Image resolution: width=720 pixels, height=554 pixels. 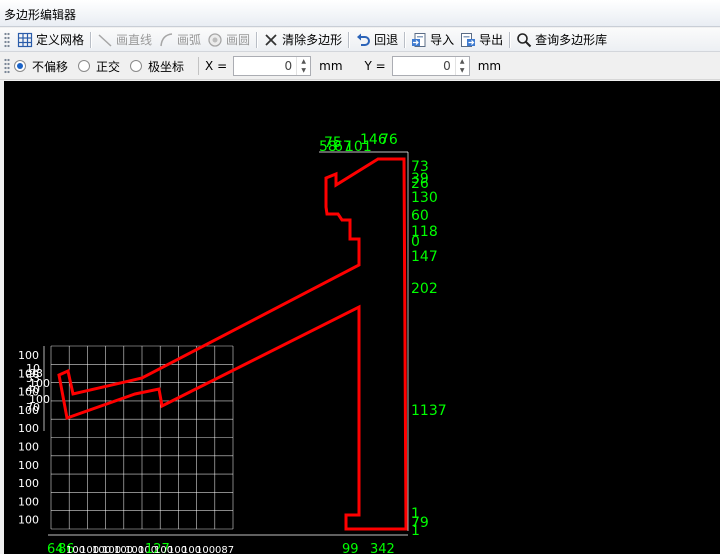 I want to click on toolbar: 定义网格 画直线 画弧 画圆 清除多边形 回退 导入 导出 查询多边形库, so click(x=360, y=40).